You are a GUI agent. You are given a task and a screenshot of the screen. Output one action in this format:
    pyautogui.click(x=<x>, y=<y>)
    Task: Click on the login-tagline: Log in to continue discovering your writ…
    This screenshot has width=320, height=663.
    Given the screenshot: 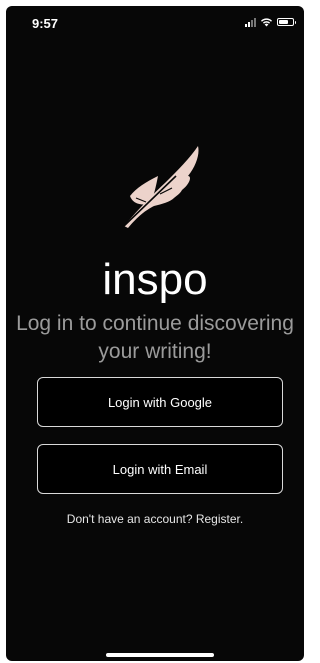 What is the action you would take?
    pyautogui.click(x=155, y=337)
    